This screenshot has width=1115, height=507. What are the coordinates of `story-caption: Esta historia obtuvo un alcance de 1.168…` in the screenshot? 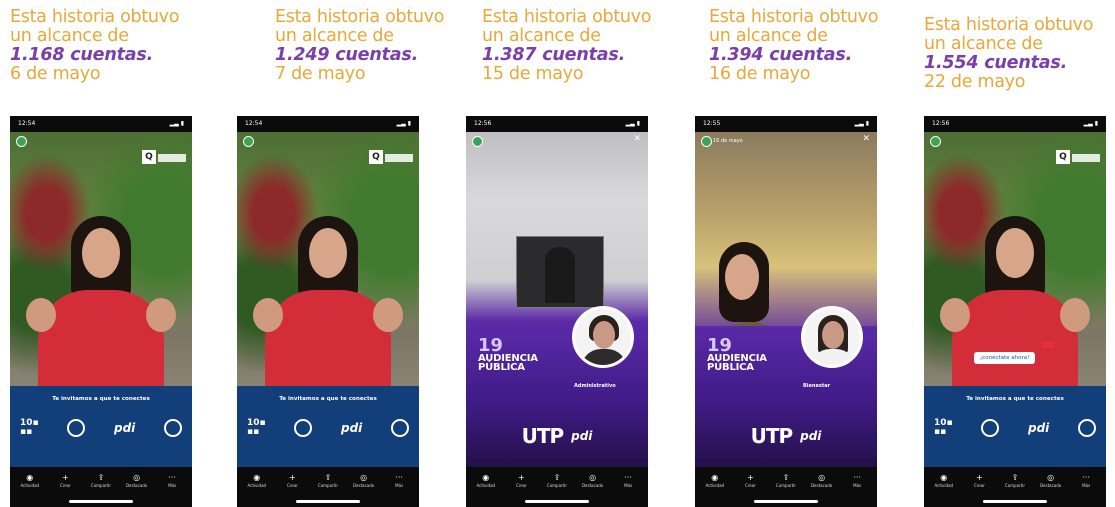 It's located at (94, 46).